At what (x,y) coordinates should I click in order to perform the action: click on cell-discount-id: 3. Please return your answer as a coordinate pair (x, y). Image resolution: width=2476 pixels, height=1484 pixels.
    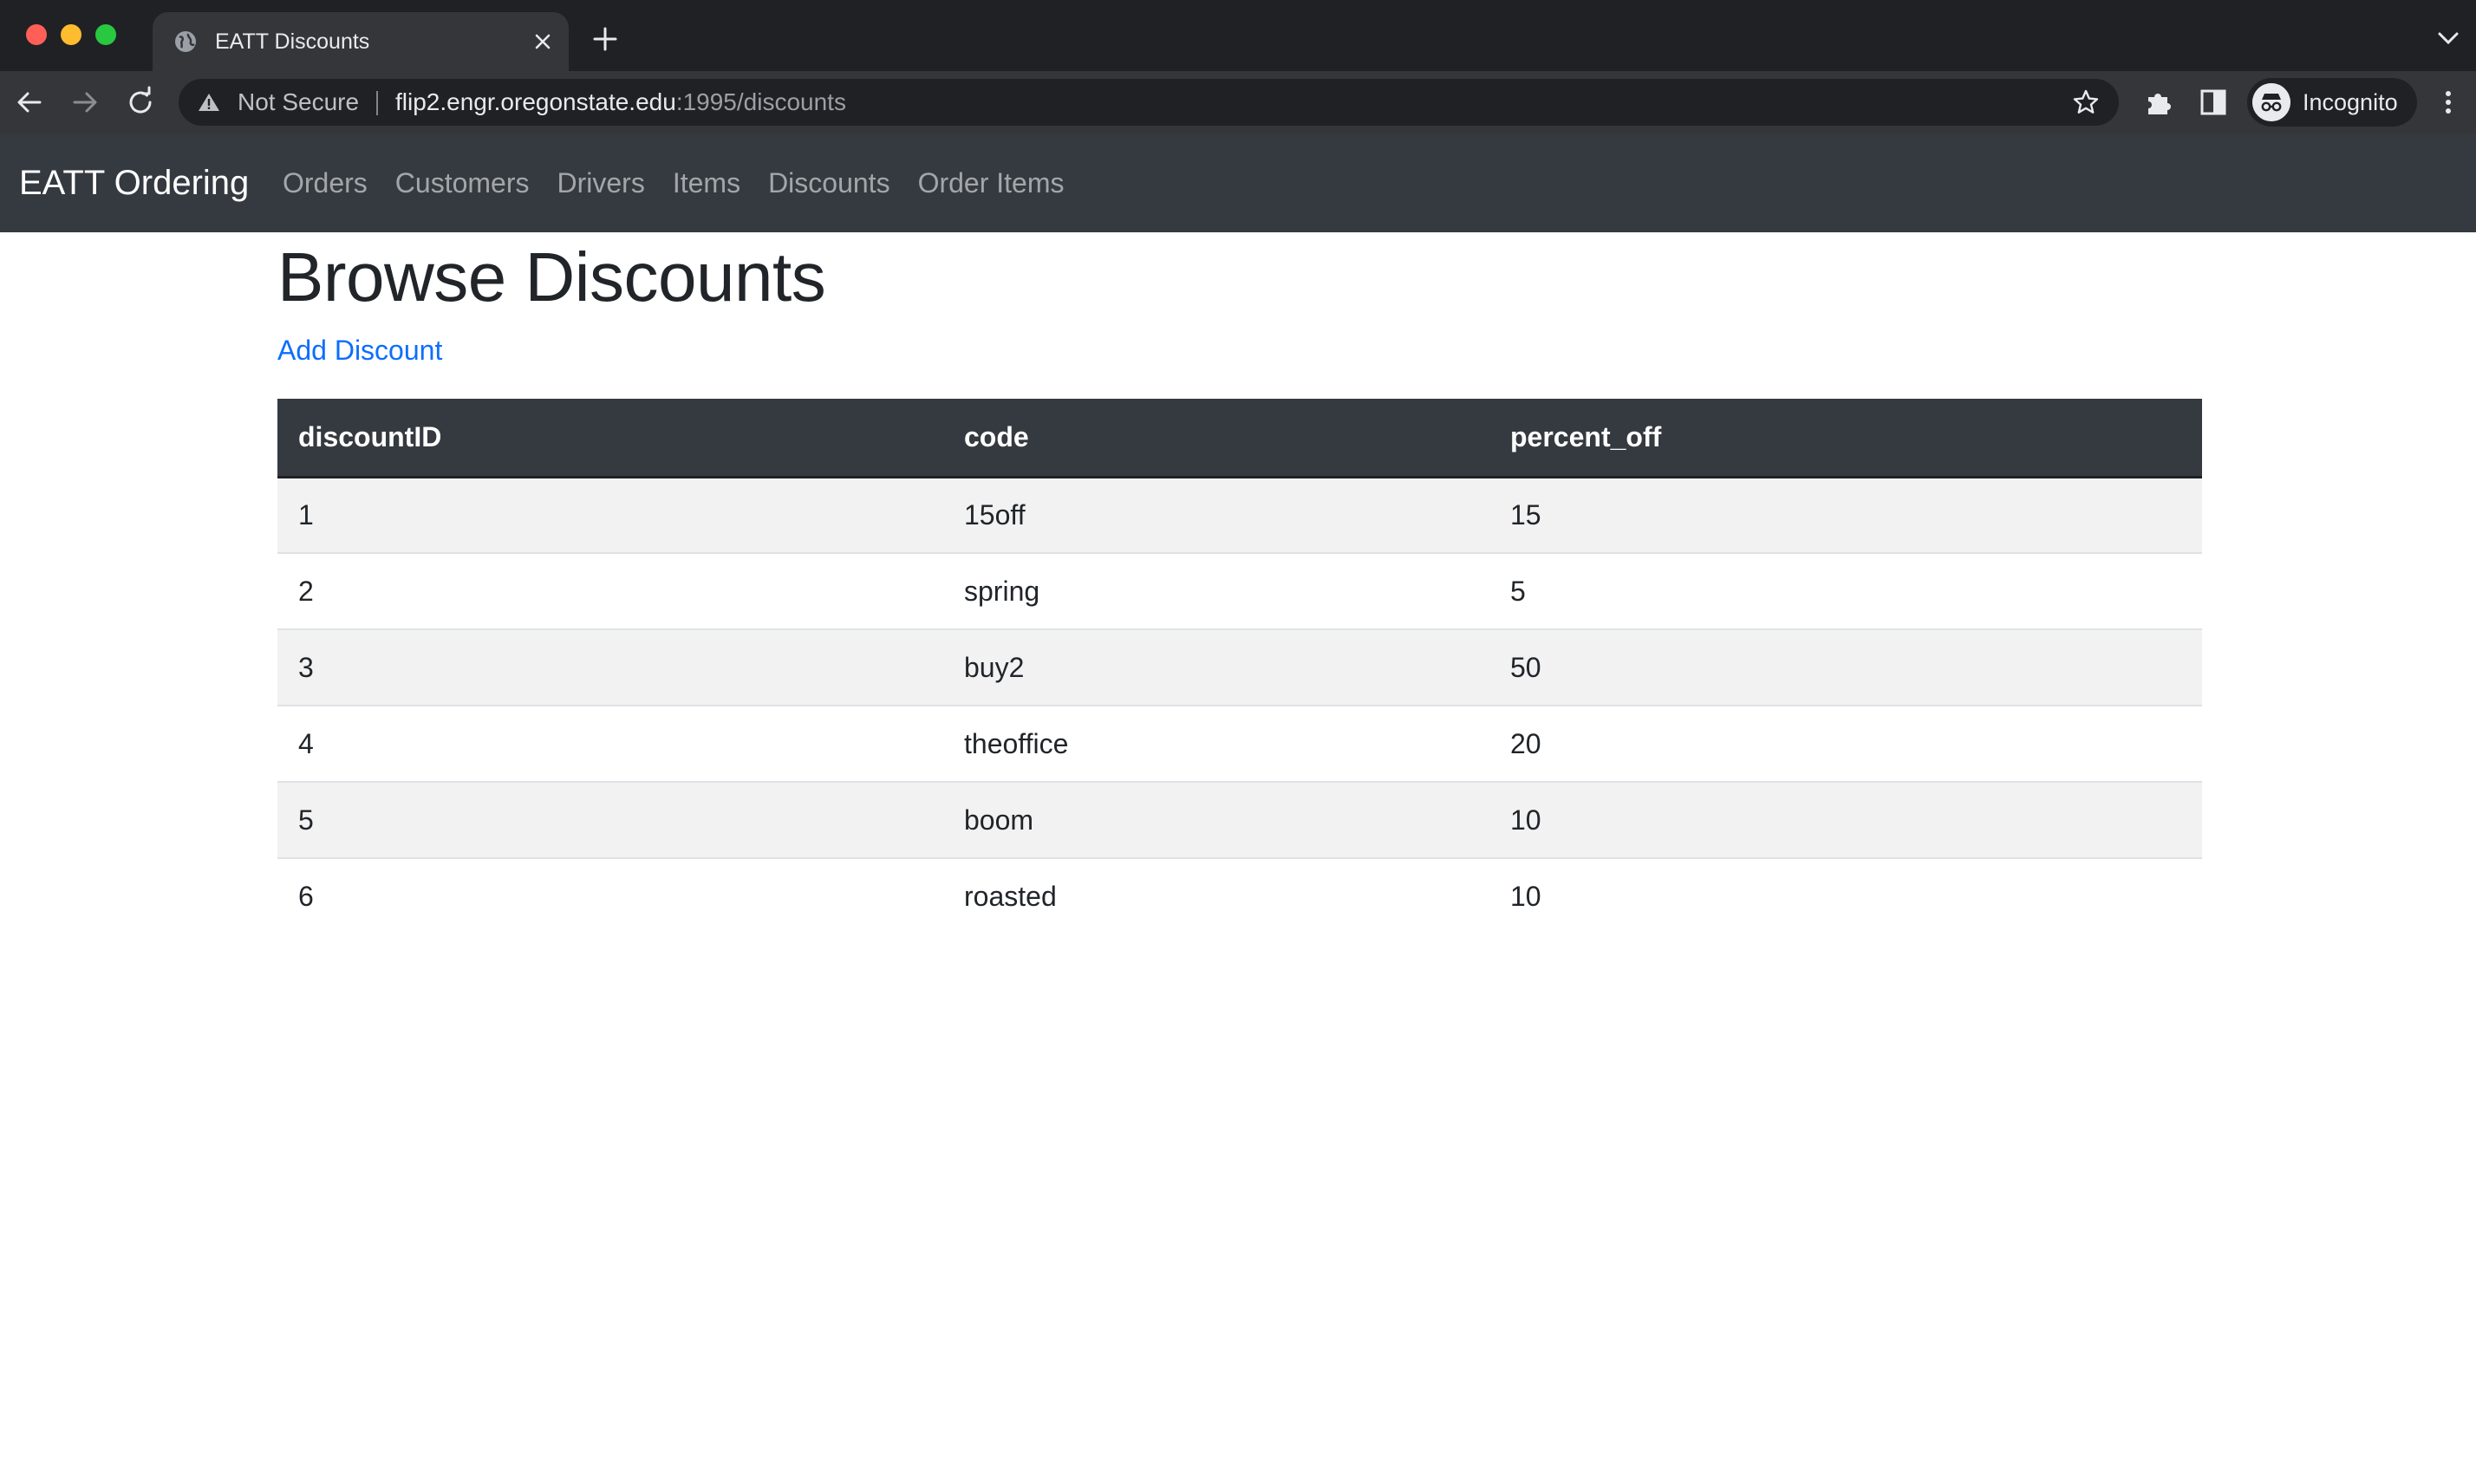
    Looking at the image, I should click on (610, 667).